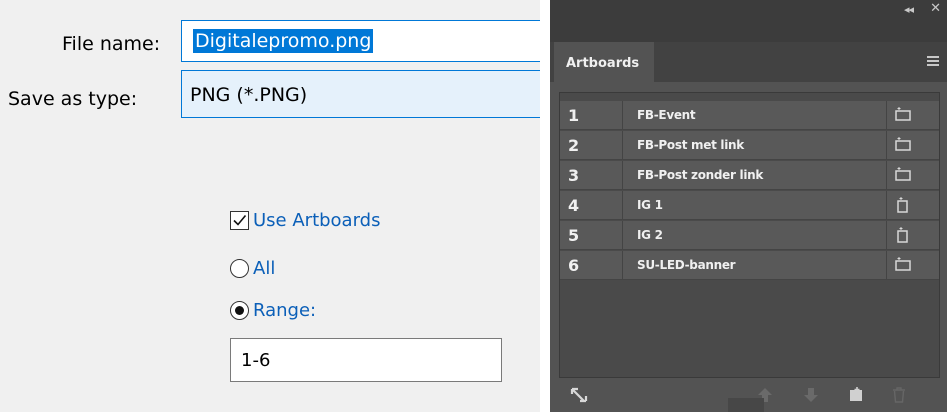 This screenshot has width=947, height=412. I want to click on tab-artboards: Artboards, so click(604, 62).